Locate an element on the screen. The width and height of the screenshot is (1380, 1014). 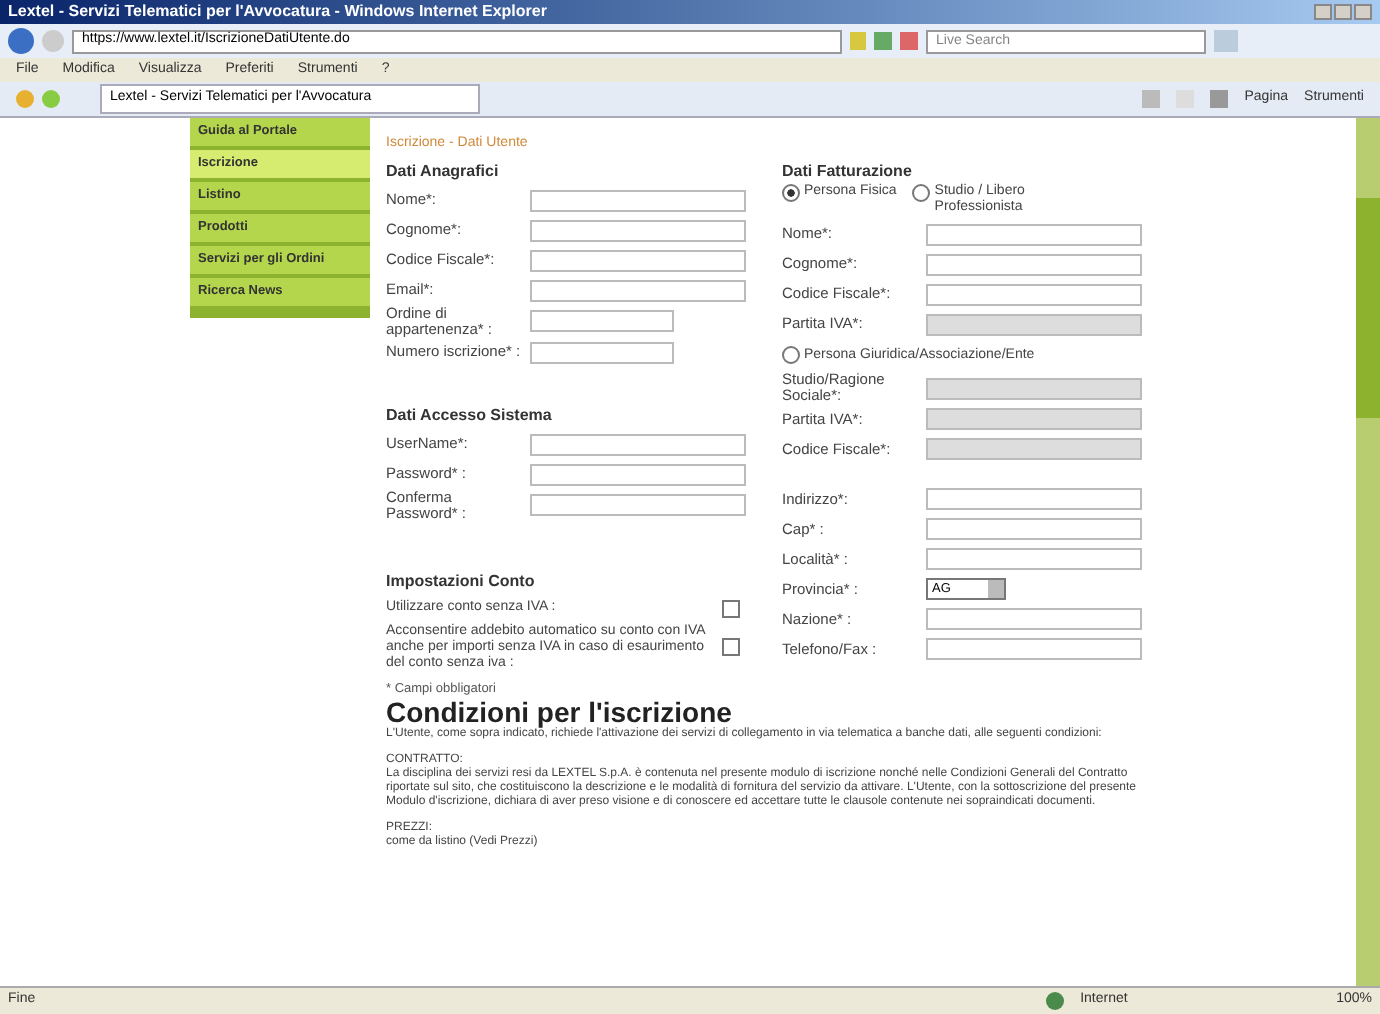
section-title: Dati Accesso Sistema is located at coordinates (470, 415).